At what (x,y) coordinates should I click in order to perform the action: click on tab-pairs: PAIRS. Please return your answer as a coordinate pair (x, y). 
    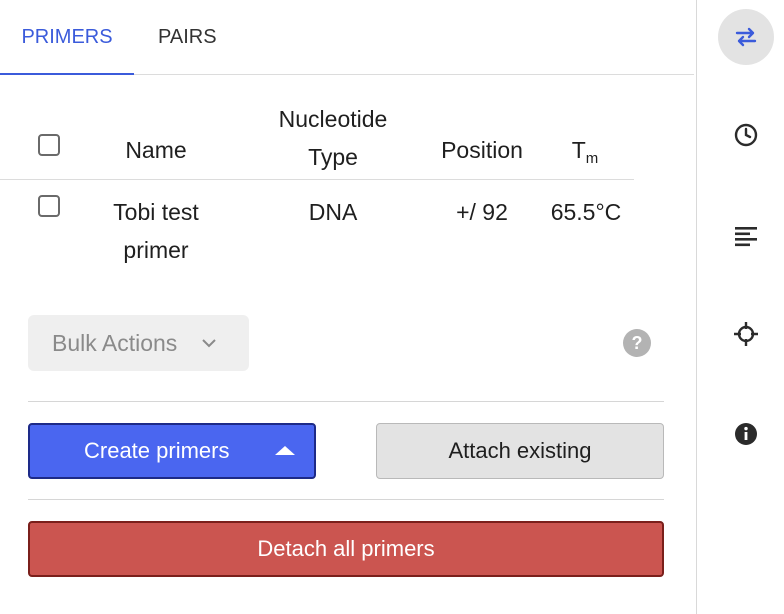
    Looking at the image, I should click on (187, 37).